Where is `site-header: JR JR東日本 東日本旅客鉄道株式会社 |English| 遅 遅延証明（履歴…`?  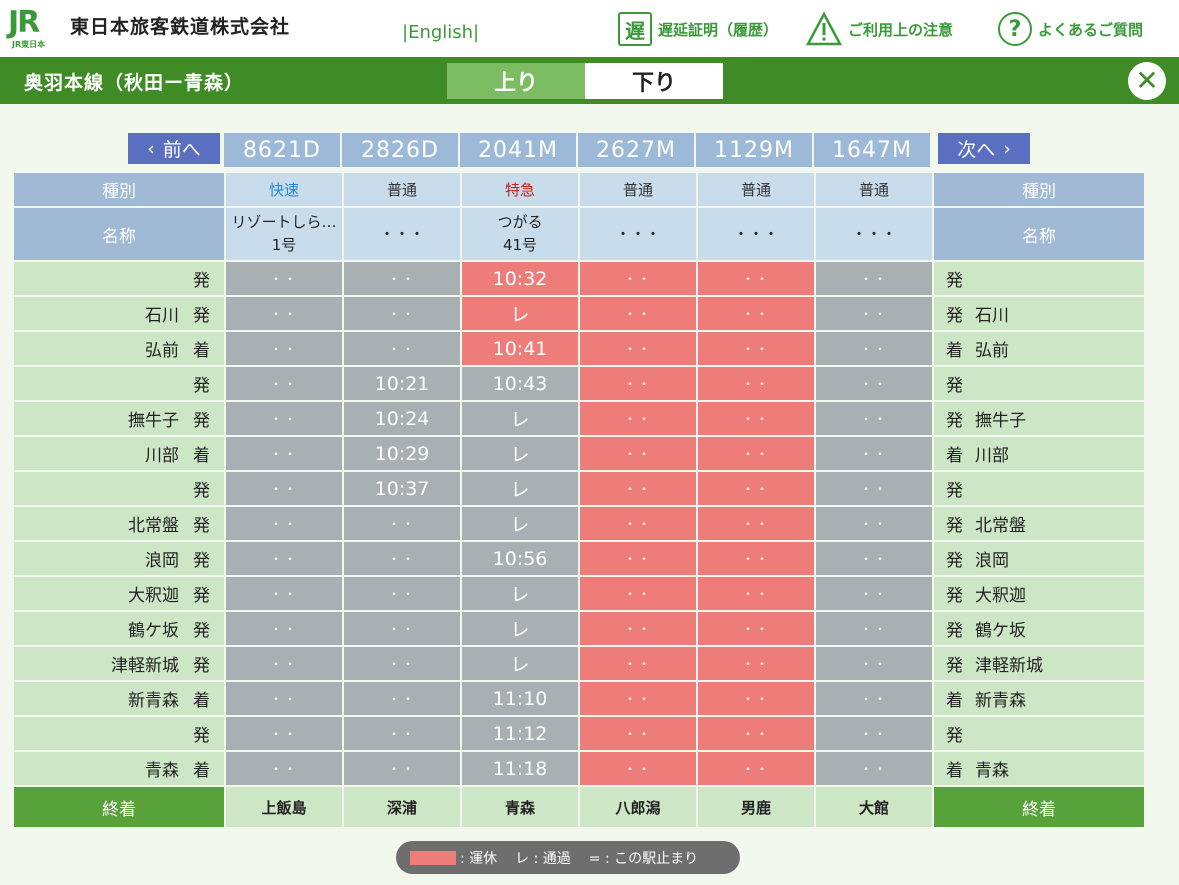
site-header: JR JR東日本 東日本旅客鉄道株式会社 |English| 遅 遅延証明（履歴… is located at coordinates (589, 28).